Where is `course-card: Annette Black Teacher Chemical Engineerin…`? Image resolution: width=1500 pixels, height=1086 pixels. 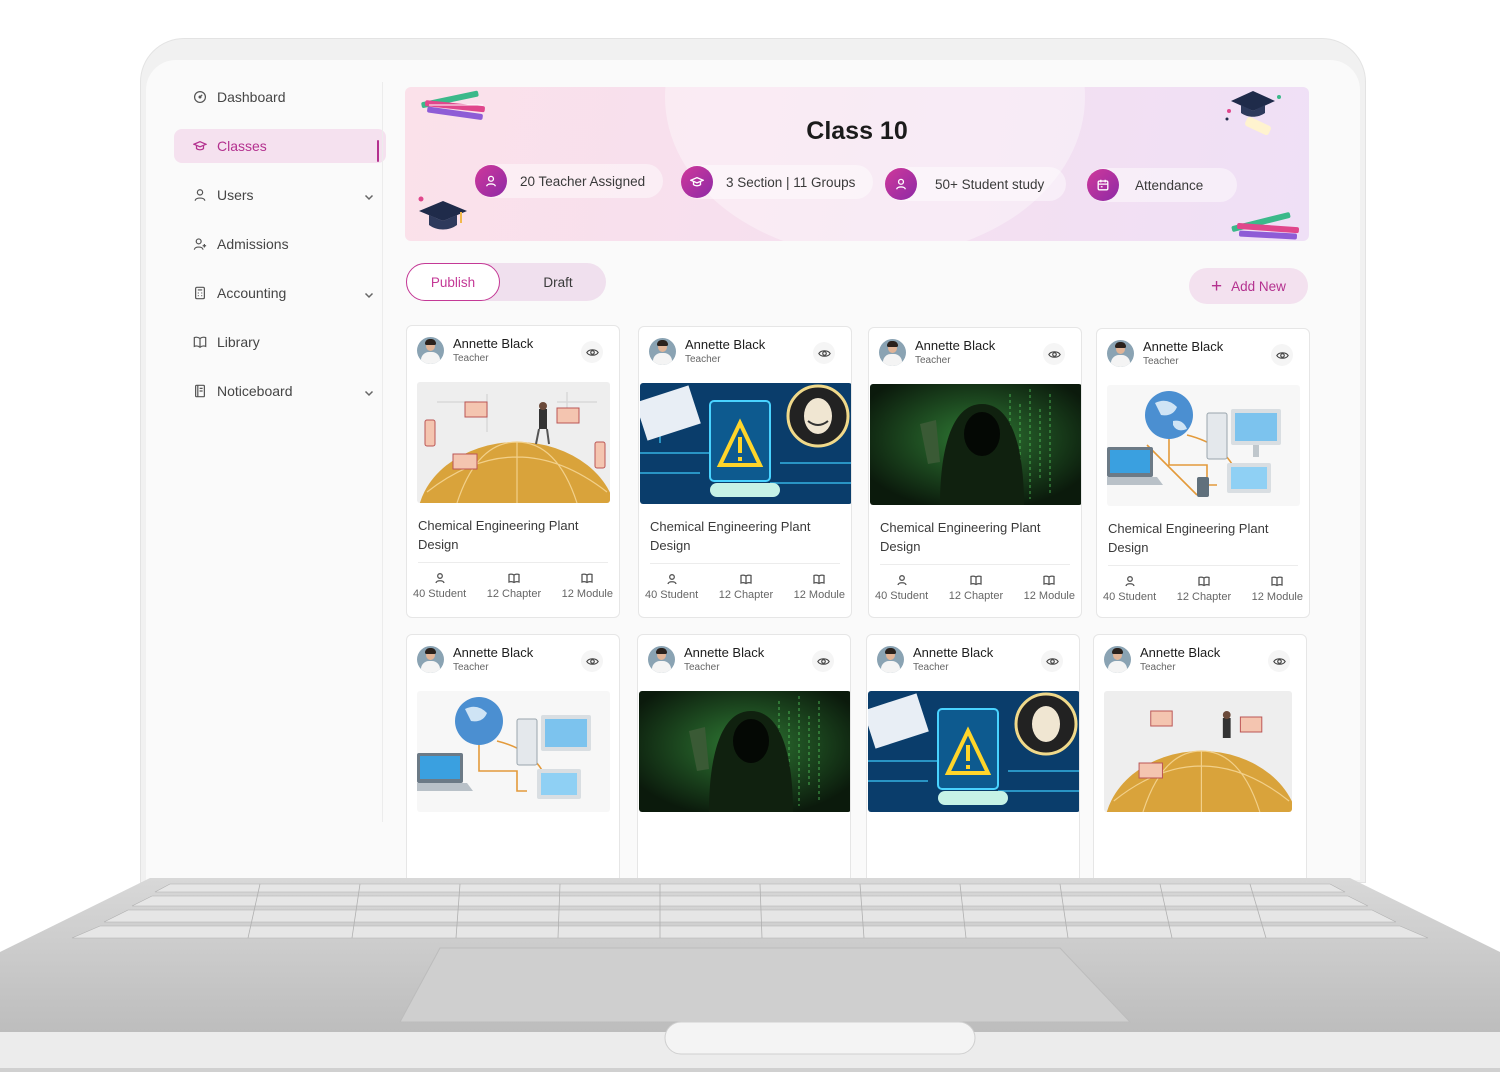 course-card: Annette Black Teacher Chemical Engineerin… is located at coordinates (975, 472).